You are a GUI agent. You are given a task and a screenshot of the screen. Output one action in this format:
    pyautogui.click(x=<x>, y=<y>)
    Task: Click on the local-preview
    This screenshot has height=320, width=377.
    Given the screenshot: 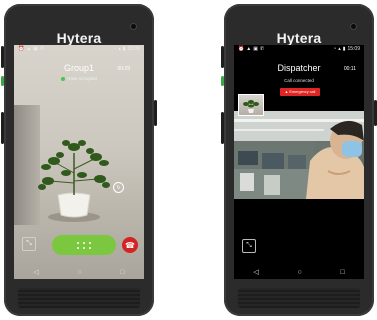 What is the action you would take?
    pyautogui.click(x=251, y=105)
    